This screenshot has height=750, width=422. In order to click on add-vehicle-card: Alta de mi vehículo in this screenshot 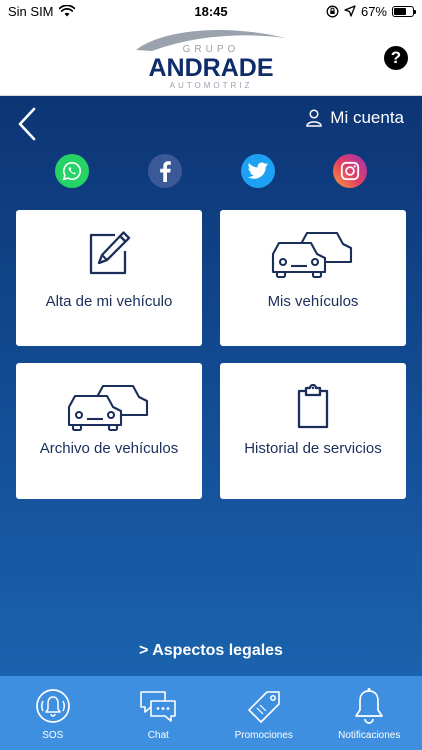, I will do `click(109, 278)`.